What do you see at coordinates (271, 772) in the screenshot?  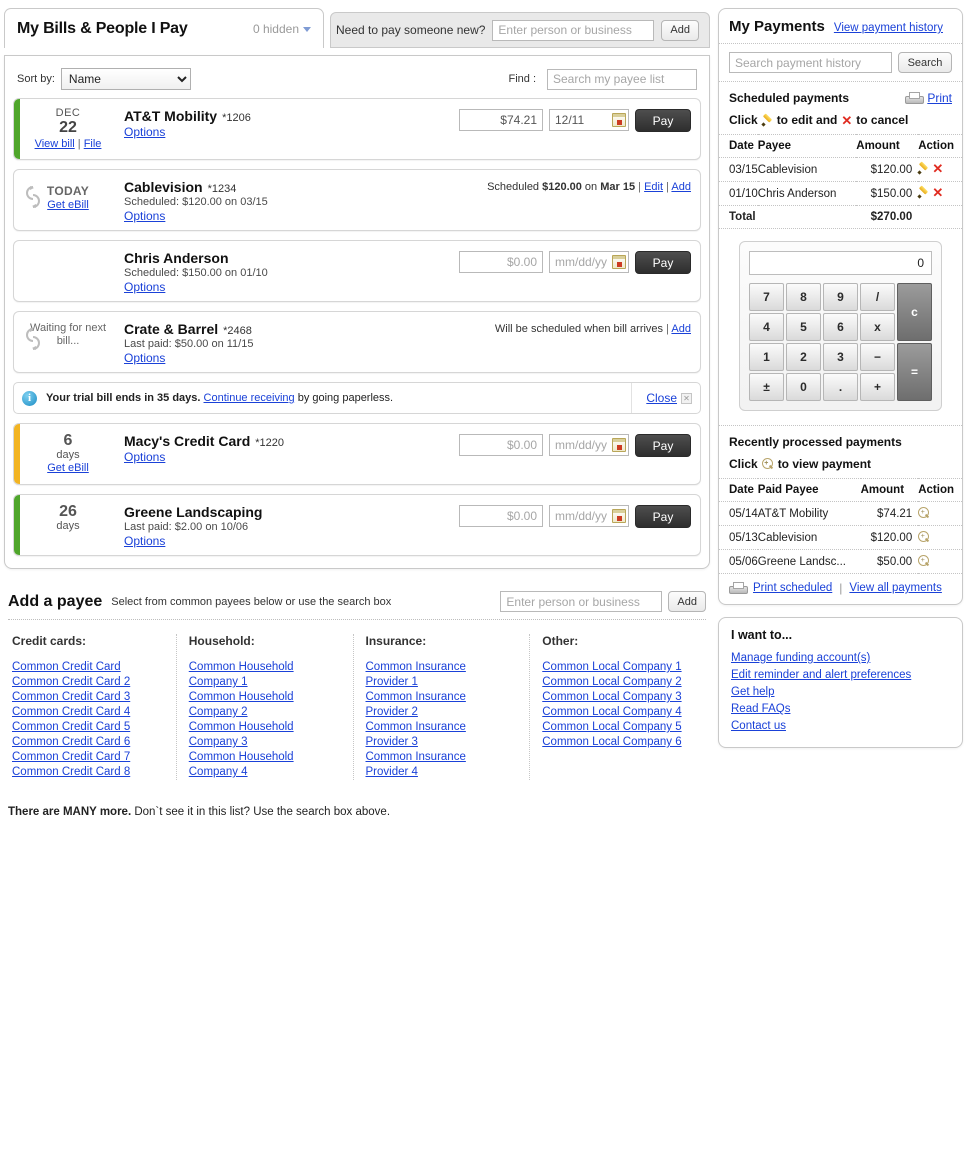 I see `payee-link: Company 4` at bounding box center [271, 772].